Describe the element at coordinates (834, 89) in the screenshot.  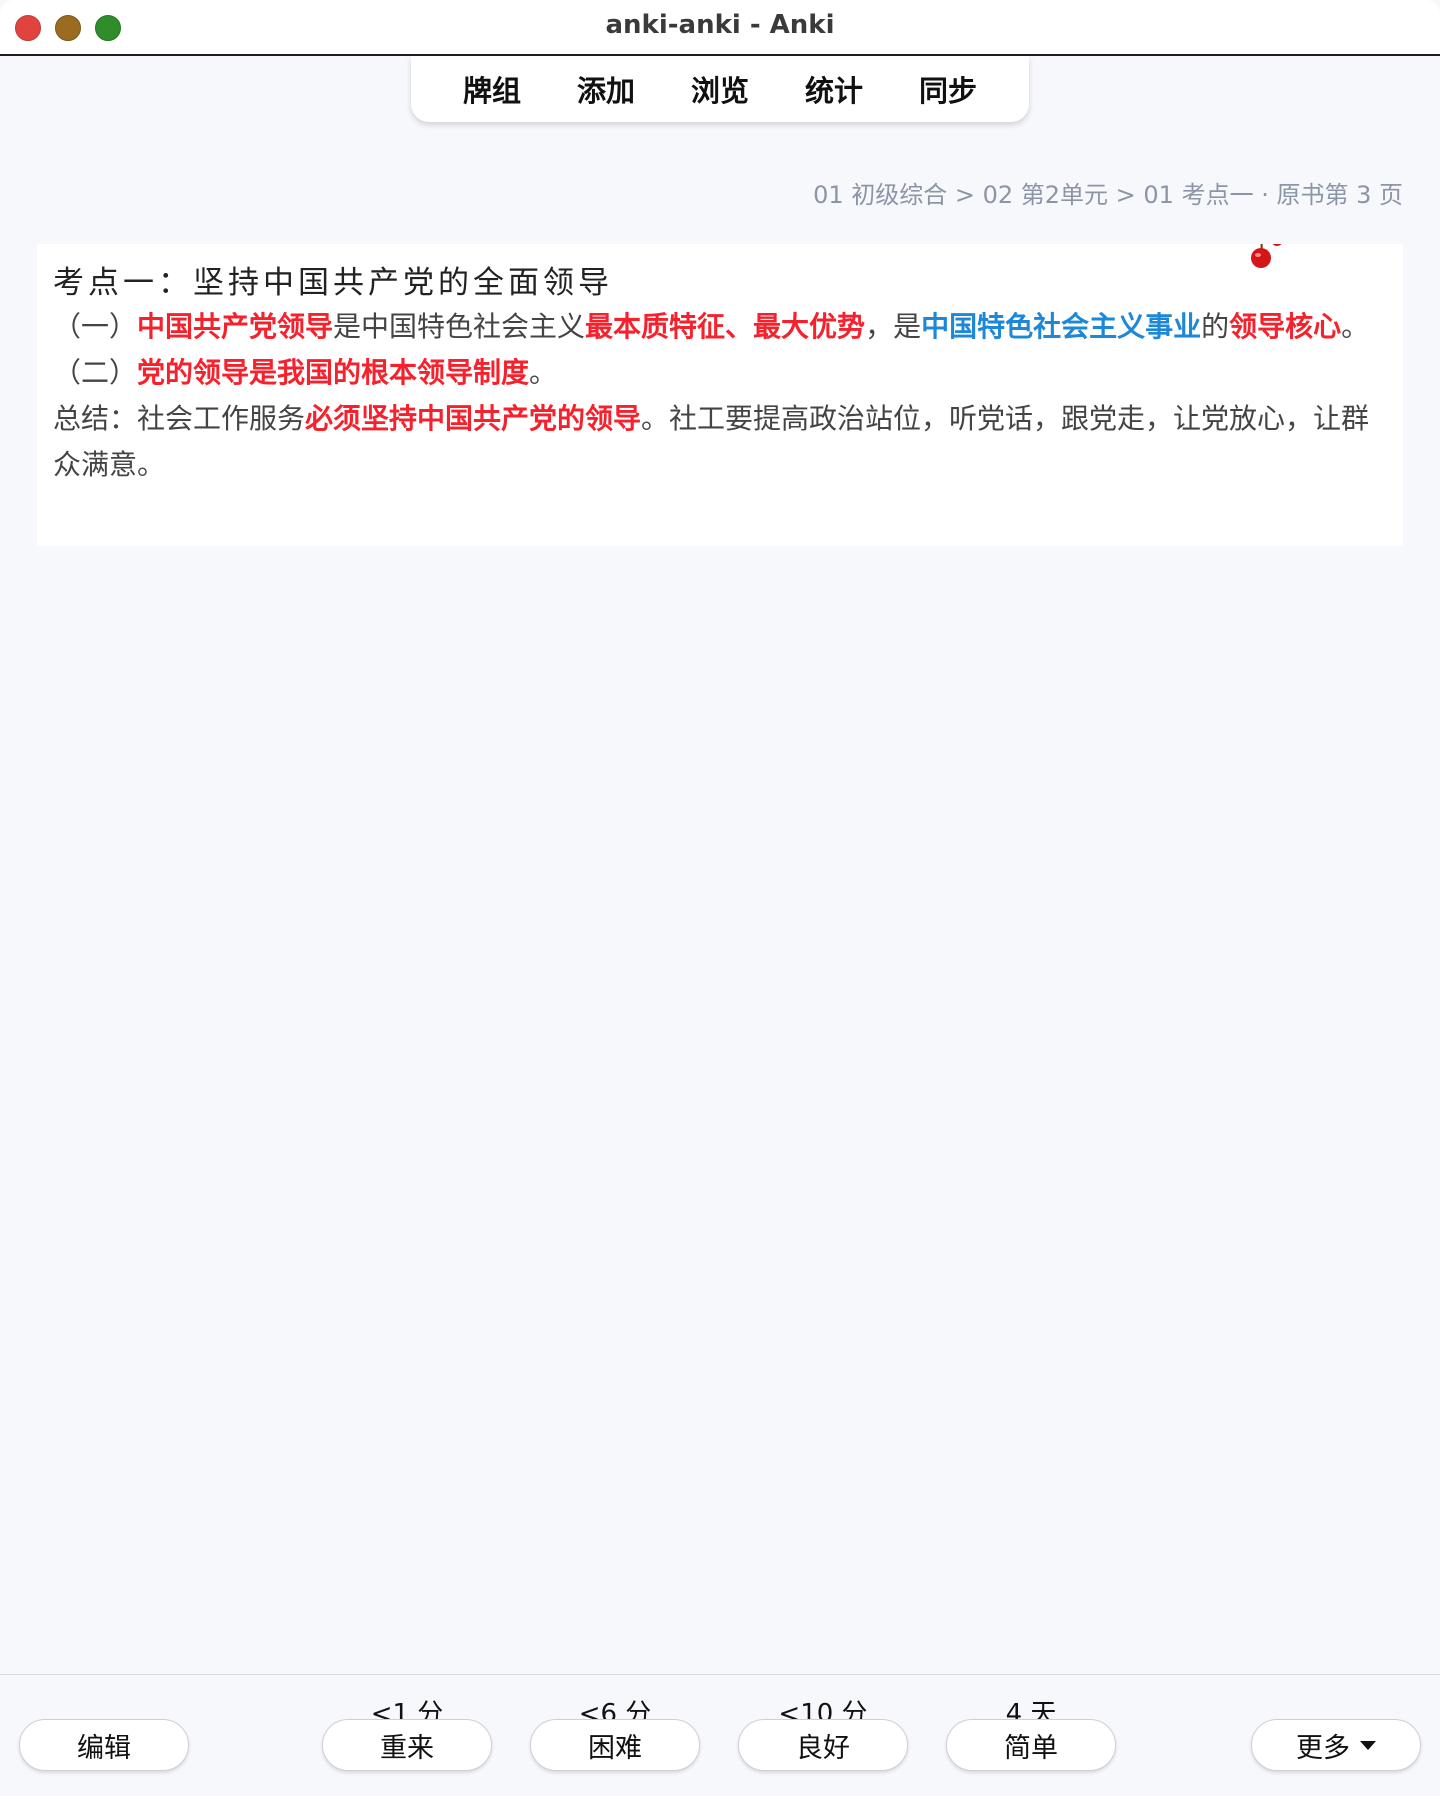
I see `tab-stats: 统计` at that location.